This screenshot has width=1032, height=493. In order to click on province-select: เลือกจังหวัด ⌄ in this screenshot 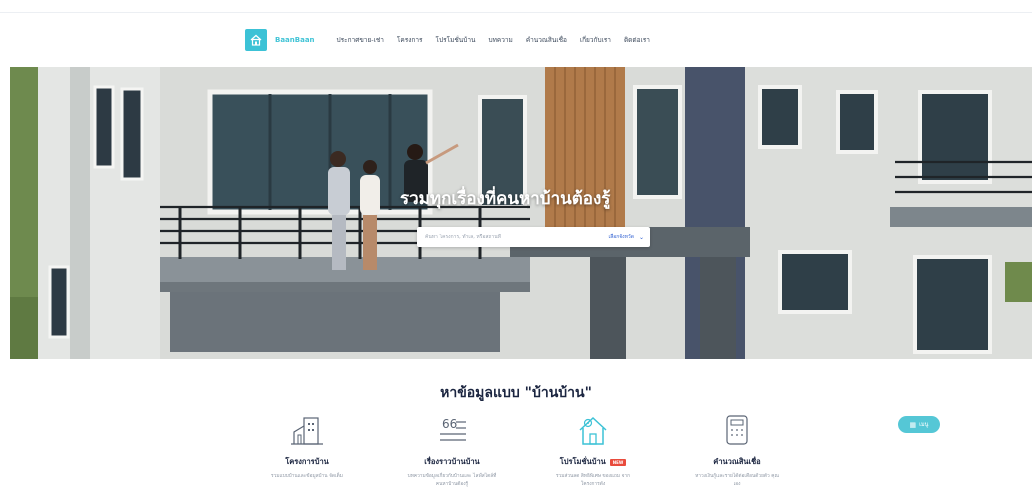, I will do `click(626, 237)`.